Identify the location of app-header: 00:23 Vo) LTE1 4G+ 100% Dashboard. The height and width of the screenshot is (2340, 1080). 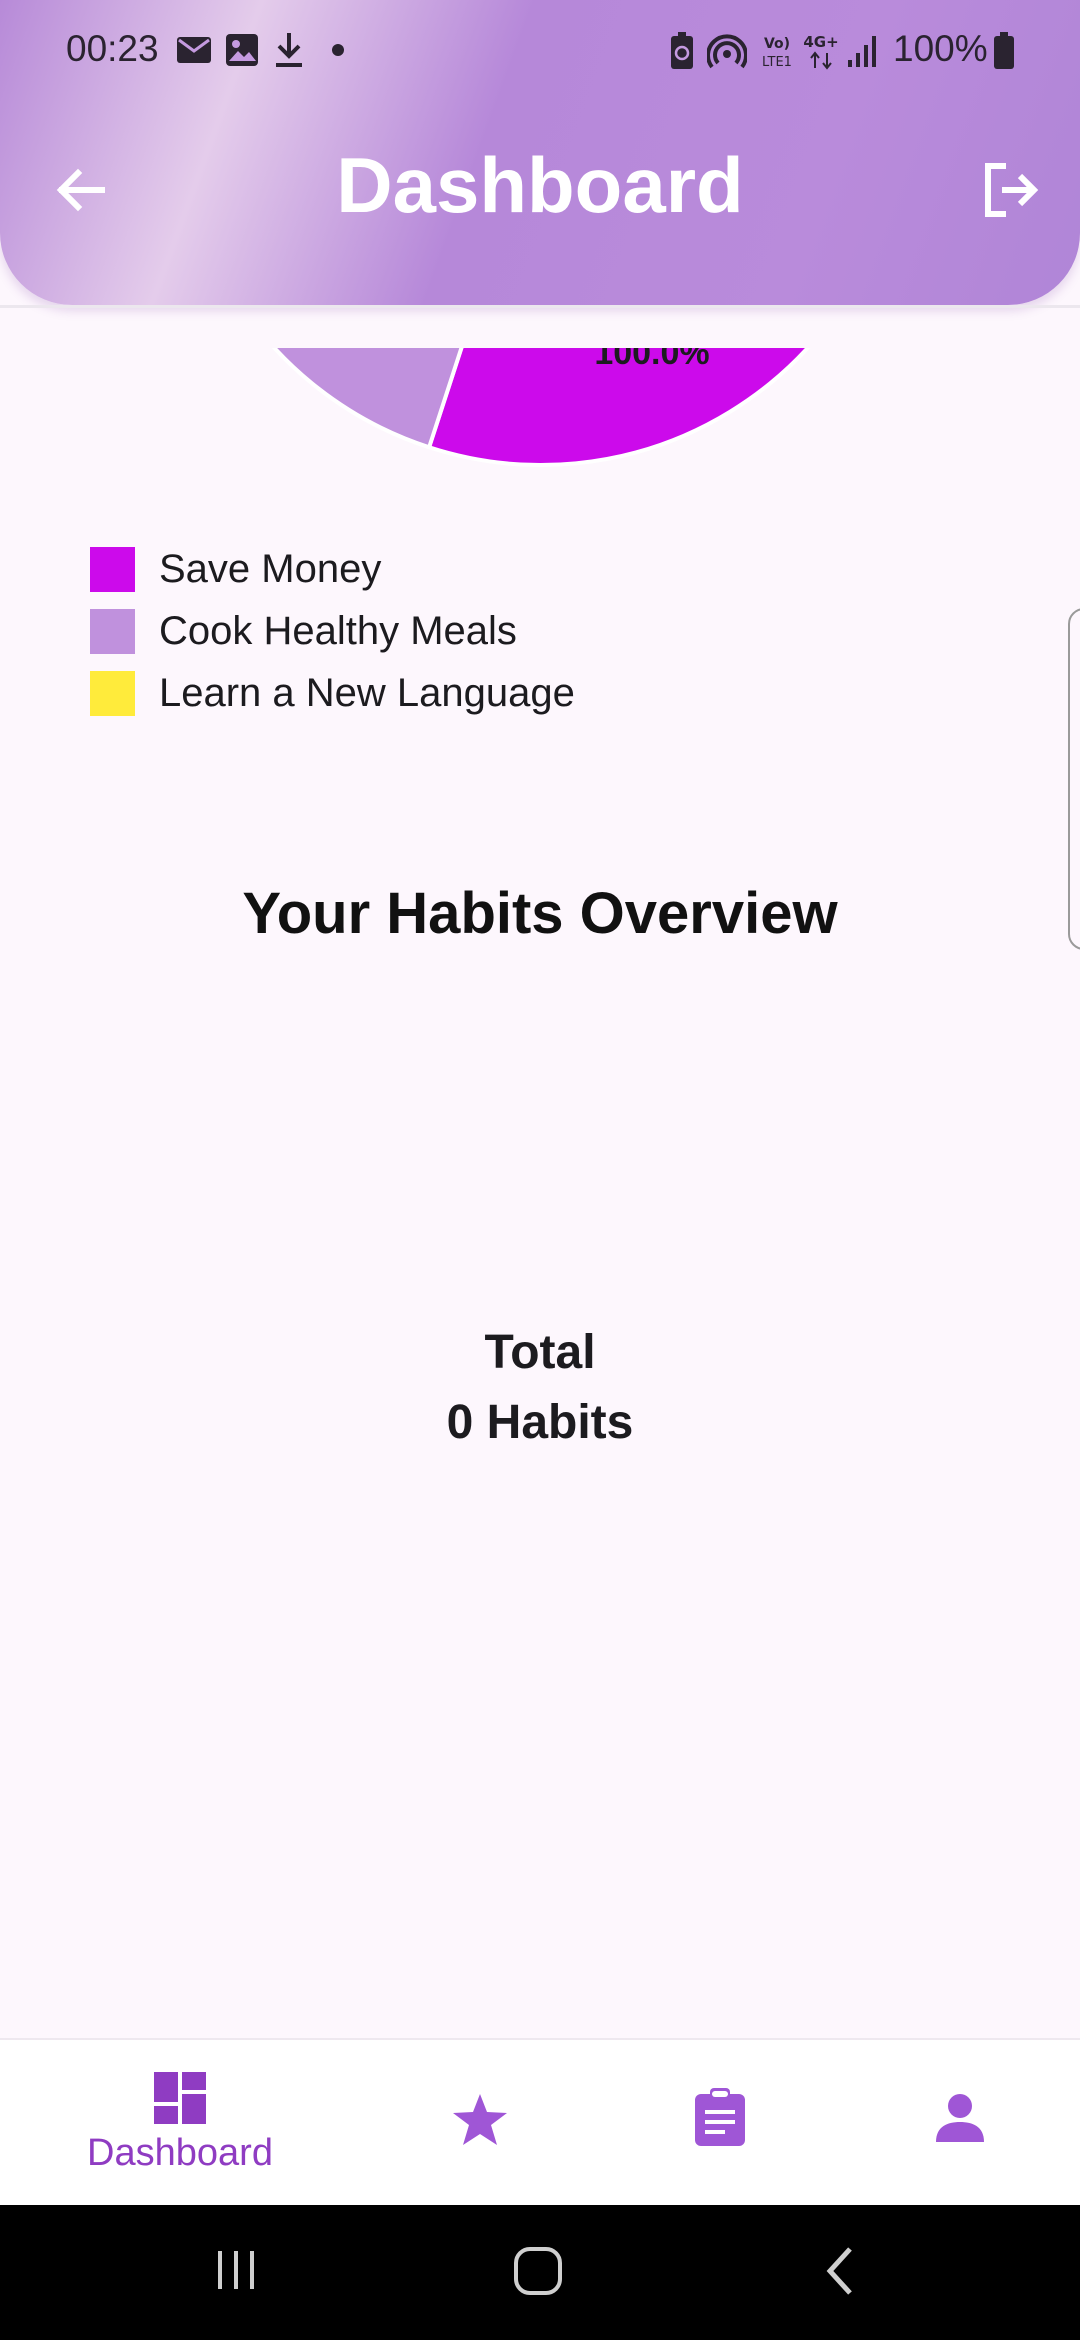
(540, 152).